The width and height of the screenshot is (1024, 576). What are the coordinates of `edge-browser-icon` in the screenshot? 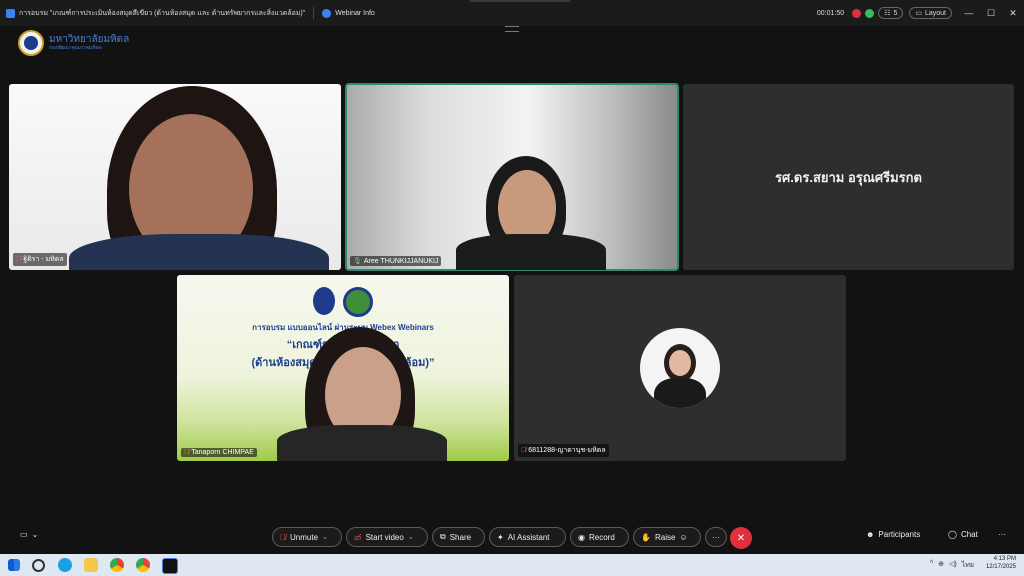 It's located at (65, 565).